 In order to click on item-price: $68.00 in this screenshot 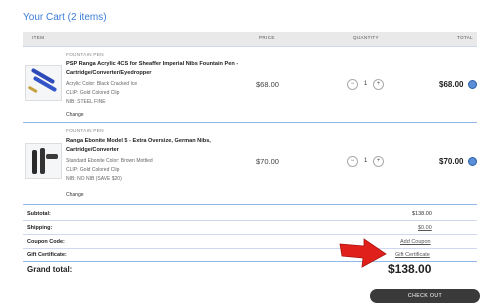, I will do `click(267, 84)`.